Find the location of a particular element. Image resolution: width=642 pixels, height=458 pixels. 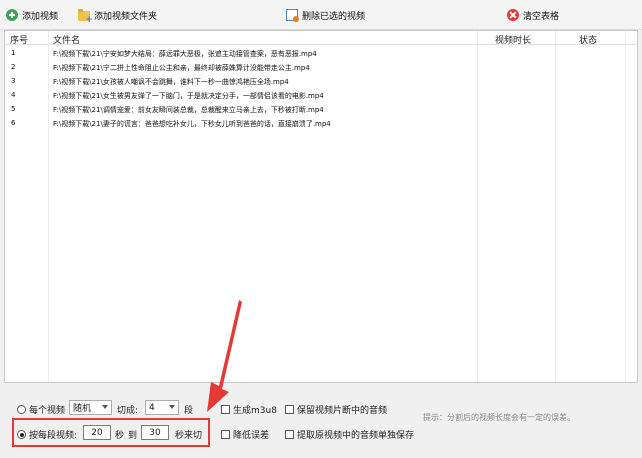

mode-select: 随机 is located at coordinates (90, 407).